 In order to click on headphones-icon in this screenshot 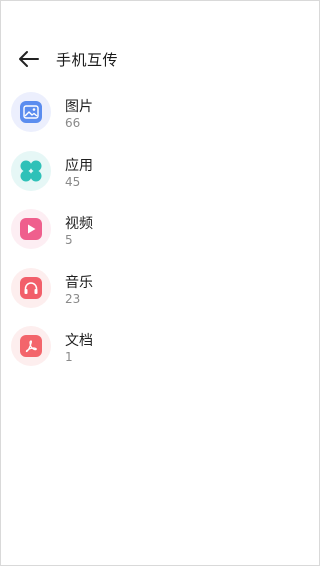, I will do `click(31, 287)`.